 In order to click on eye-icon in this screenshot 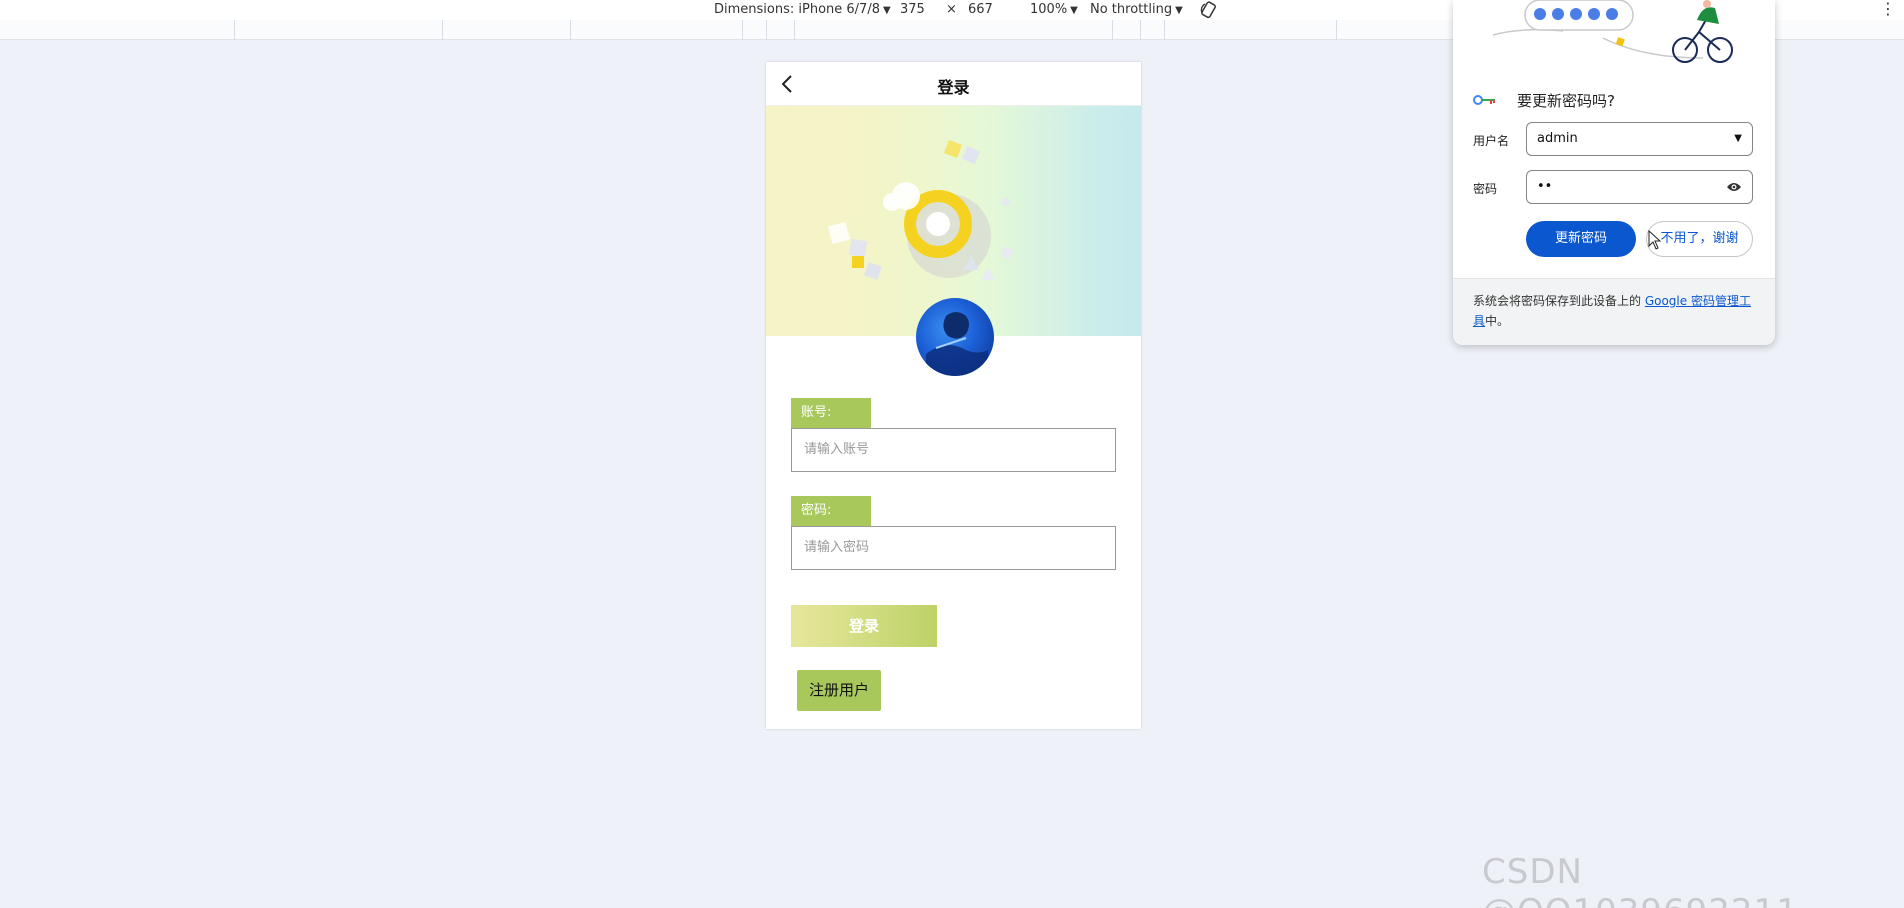, I will do `click(1734, 187)`.